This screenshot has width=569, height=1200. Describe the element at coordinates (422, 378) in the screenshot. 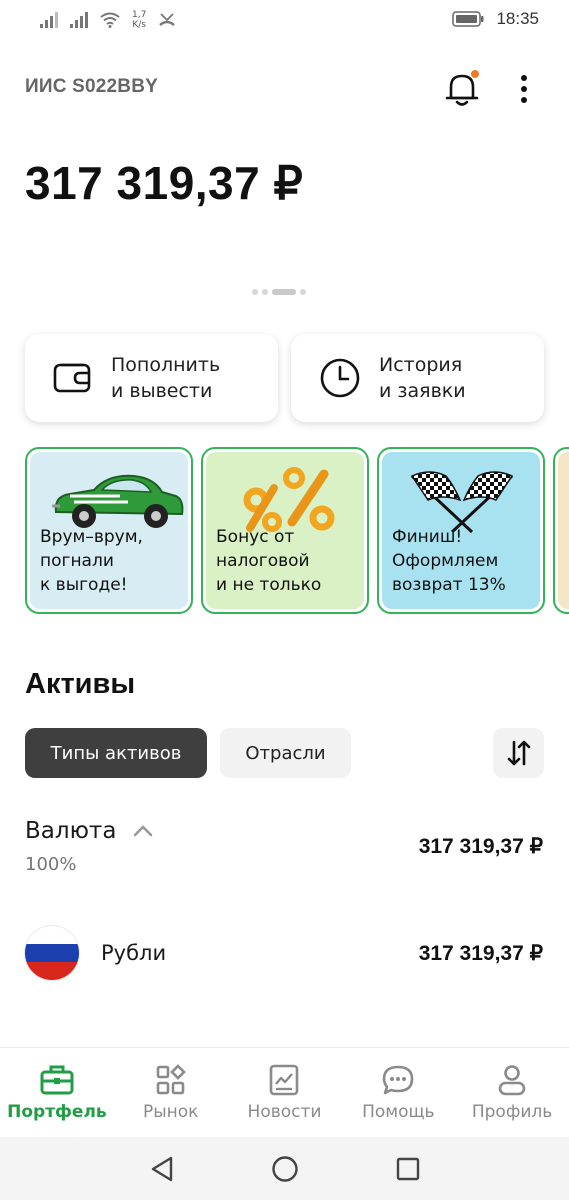

I see `history-orders-label: История и заявки` at that location.